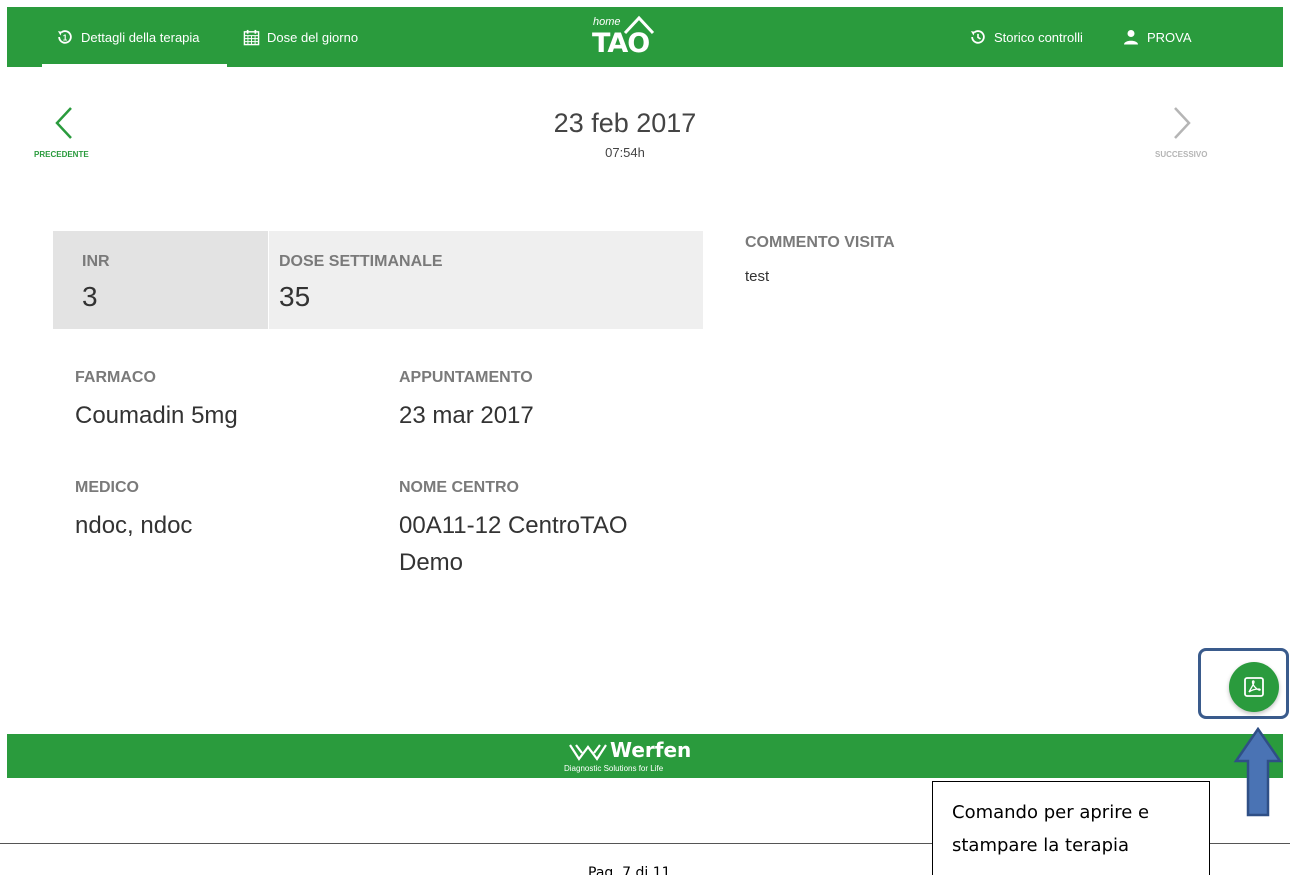  Describe the element at coordinates (96, 261) in the screenshot. I see `inr-label: INR` at that location.